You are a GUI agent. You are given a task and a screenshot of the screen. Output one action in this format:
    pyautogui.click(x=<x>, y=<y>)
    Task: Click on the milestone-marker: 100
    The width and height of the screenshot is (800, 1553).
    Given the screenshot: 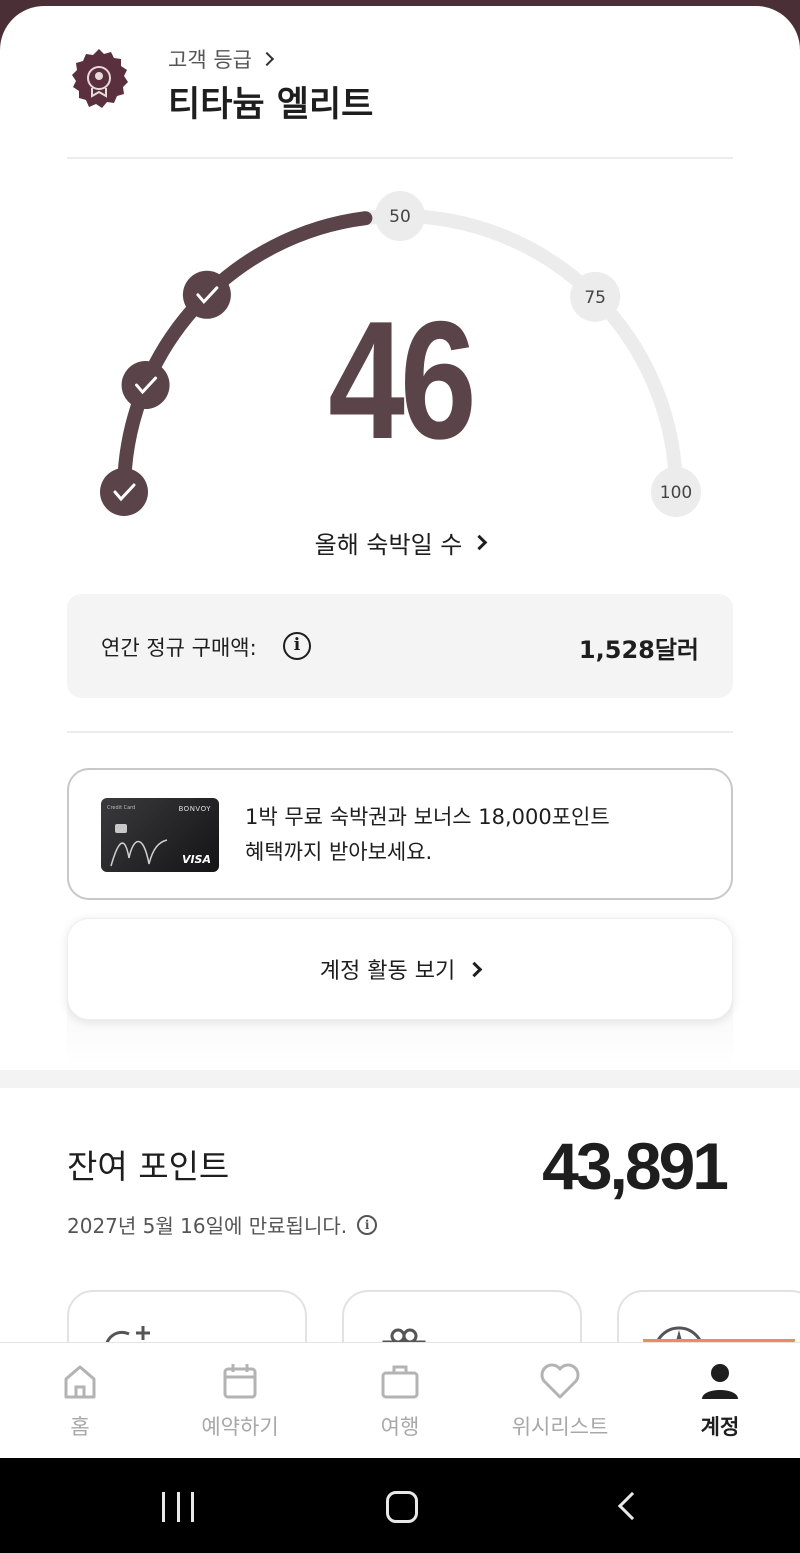 What is the action you would take?
    pyautogui.click(x=676, y=492)
    